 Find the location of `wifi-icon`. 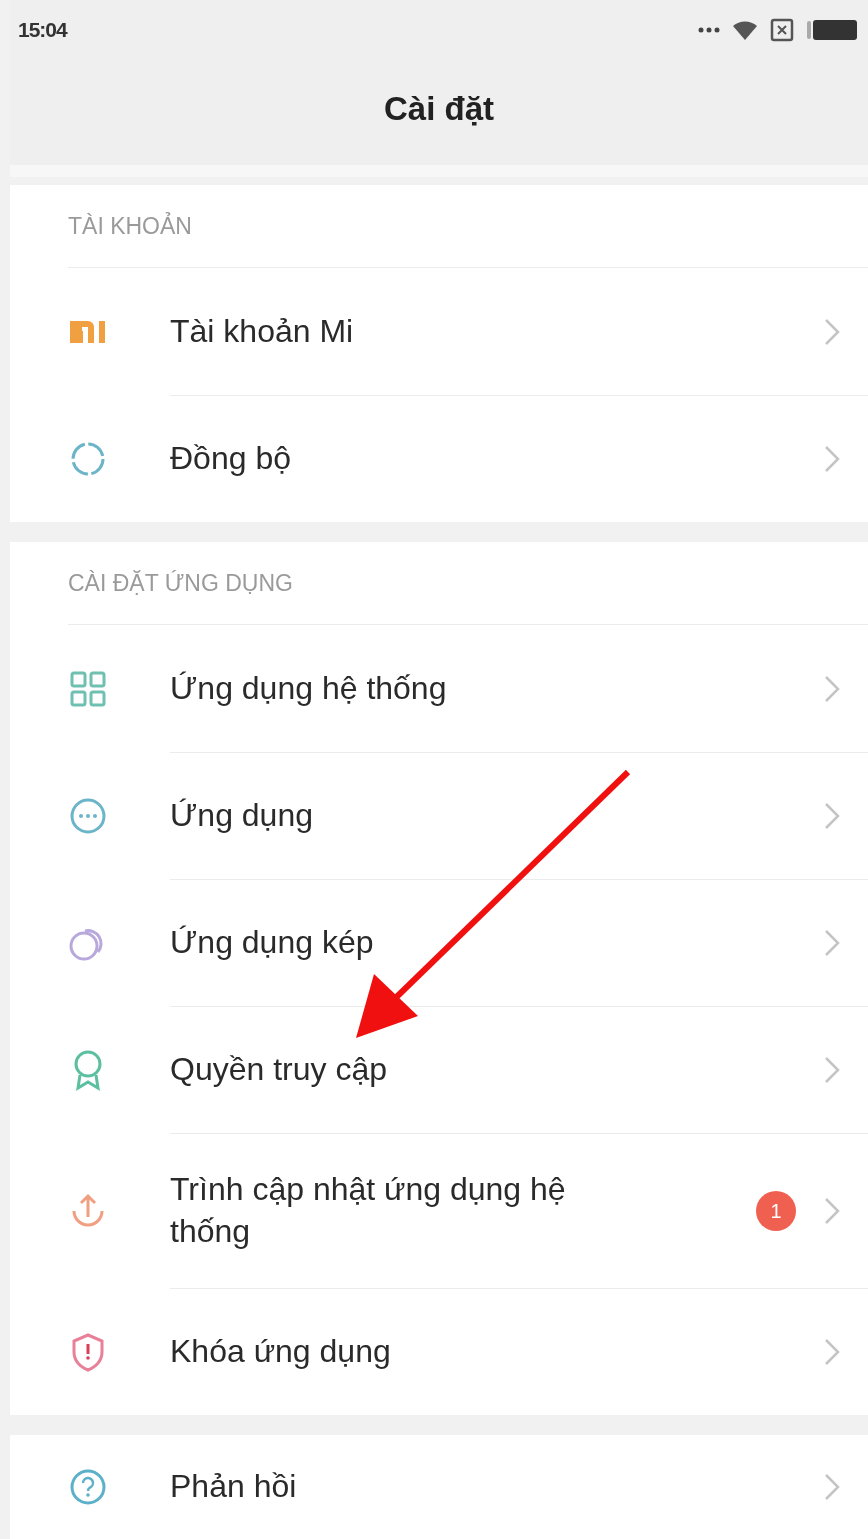

wifi-icon is located at coordinates (745, 30).